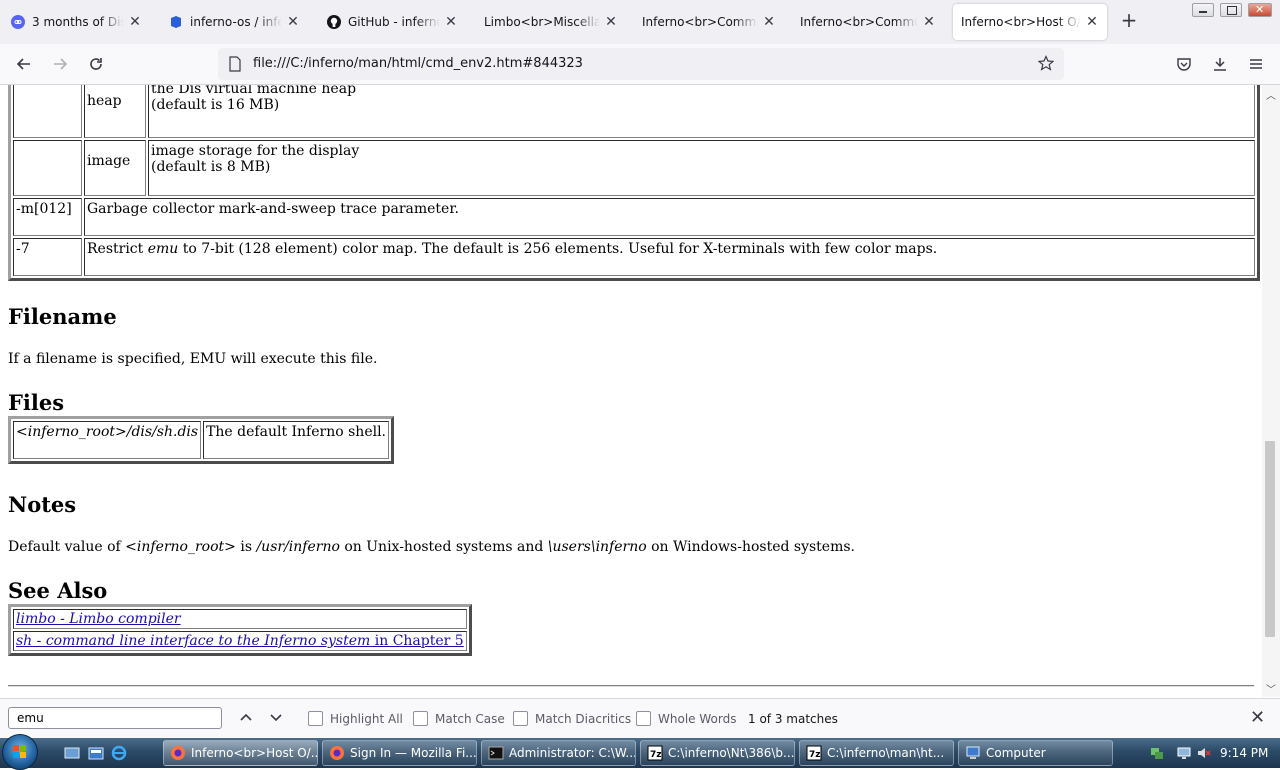 This screenshot has width=1280, height=770. I want to click on tab-inferno-os: inferno-os / infern ✕, so click(234, 22).